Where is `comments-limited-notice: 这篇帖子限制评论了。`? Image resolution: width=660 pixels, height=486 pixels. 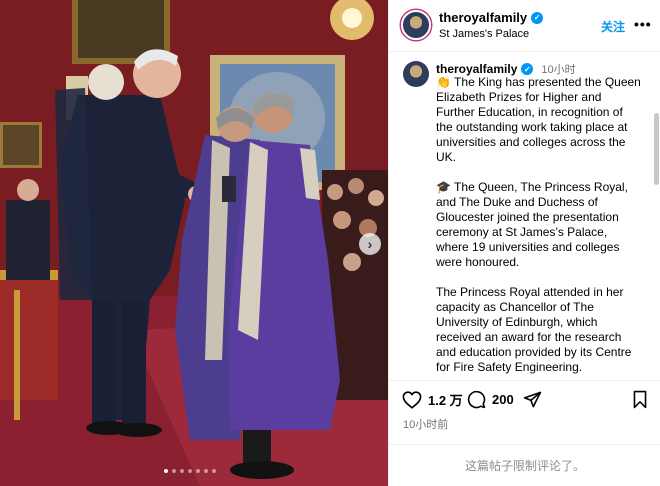
comments-limited-notice: 这篇帖子限制评论了。 is located at coordinates (524, 465).